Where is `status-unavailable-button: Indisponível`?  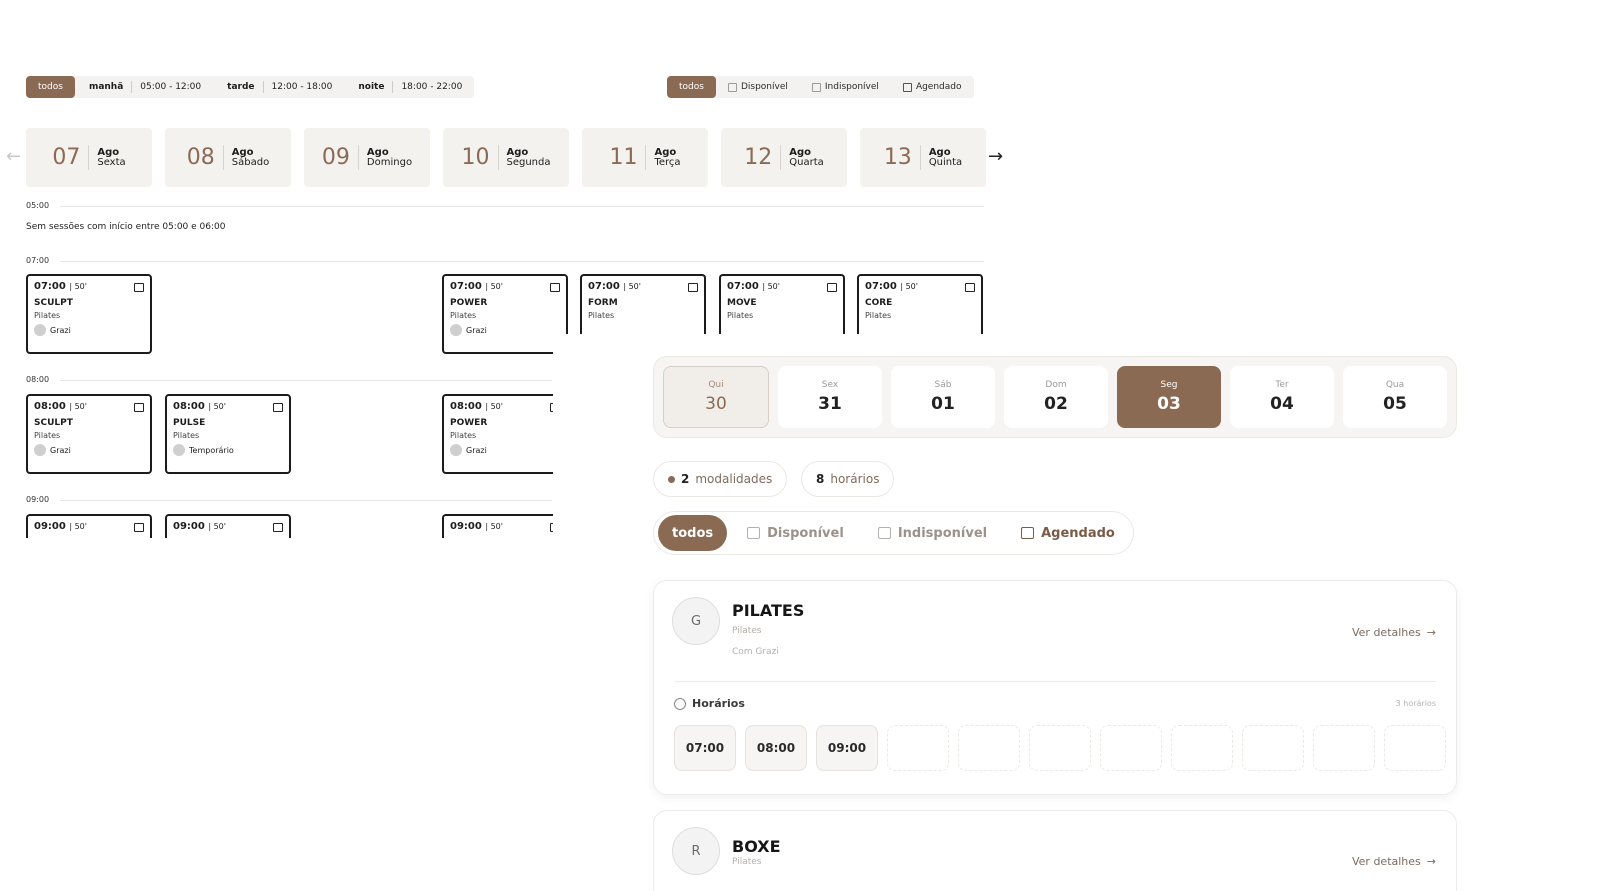 status-unavailable-button: Indisponível is located at coordinates (932, 533).